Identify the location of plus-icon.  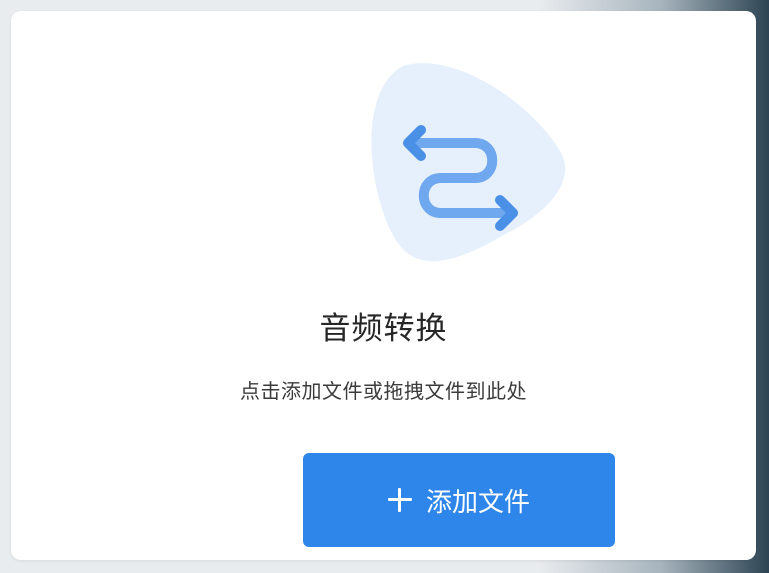
(399, 500).